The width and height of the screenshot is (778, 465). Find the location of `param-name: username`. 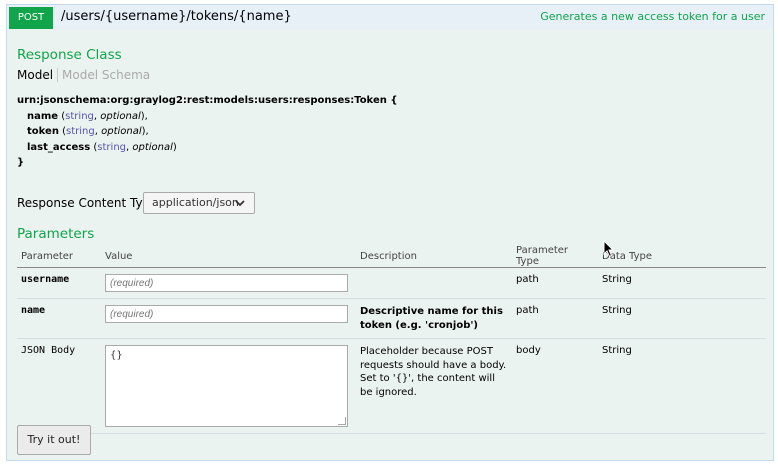

param-name: username is located at coordinates (59, 283).